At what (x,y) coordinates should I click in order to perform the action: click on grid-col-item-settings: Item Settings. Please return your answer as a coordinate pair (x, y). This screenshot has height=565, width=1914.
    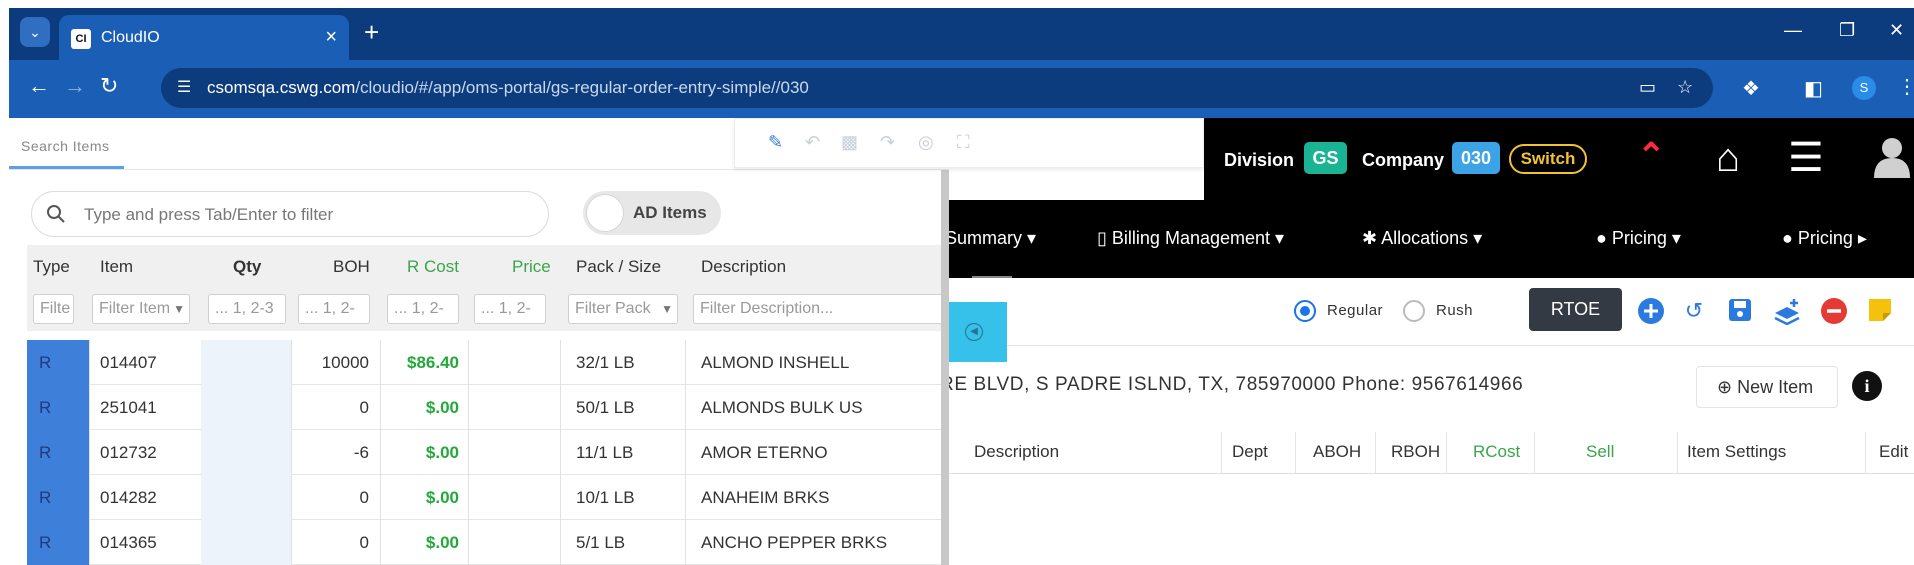
    Looking at the image, I should click on (1736, 452).